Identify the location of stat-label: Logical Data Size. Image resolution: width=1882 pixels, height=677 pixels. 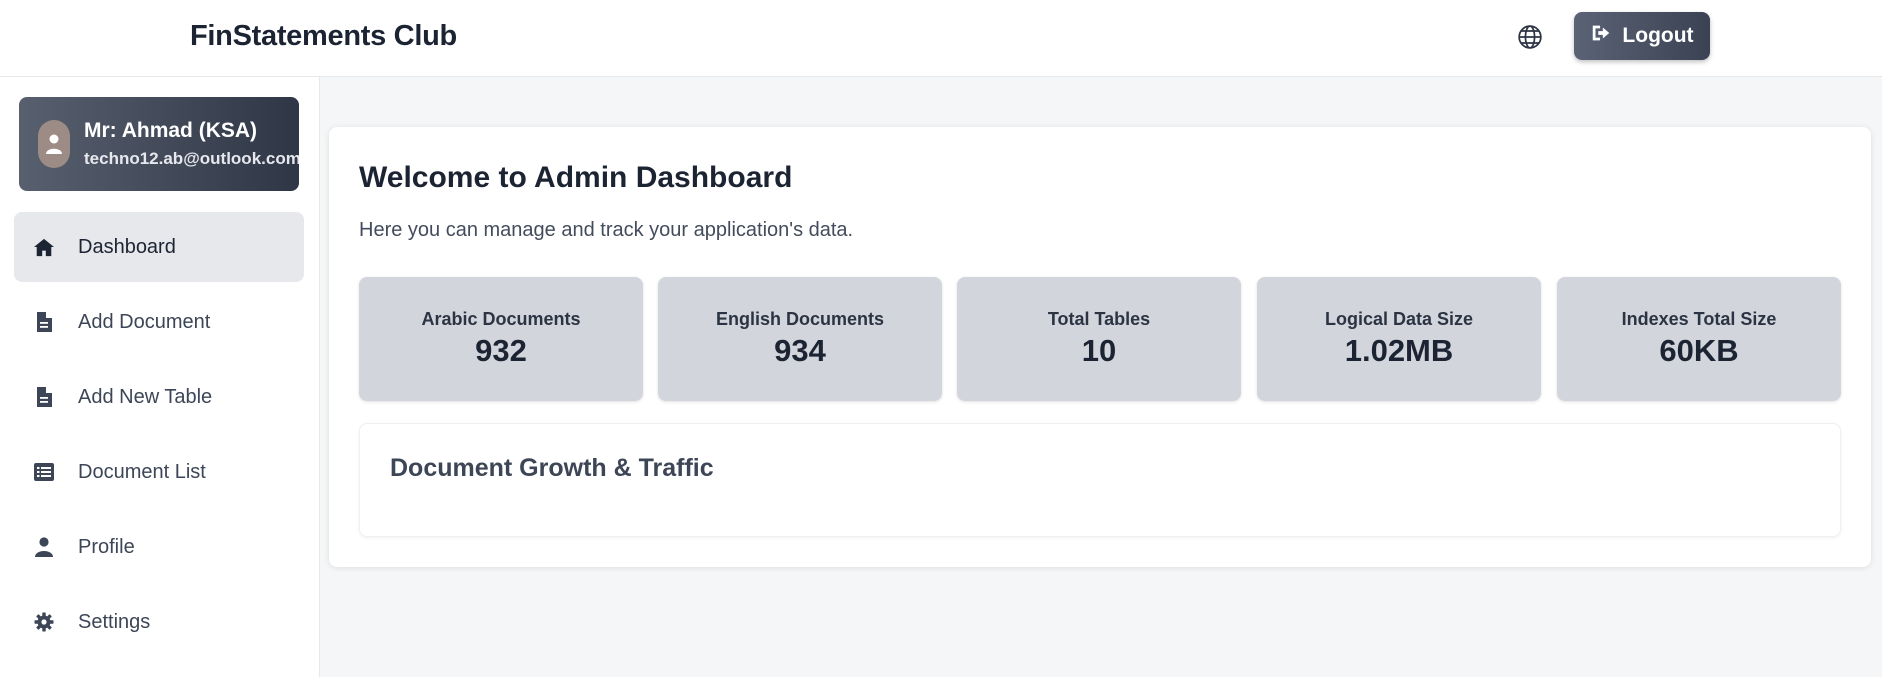
(1399, 319).